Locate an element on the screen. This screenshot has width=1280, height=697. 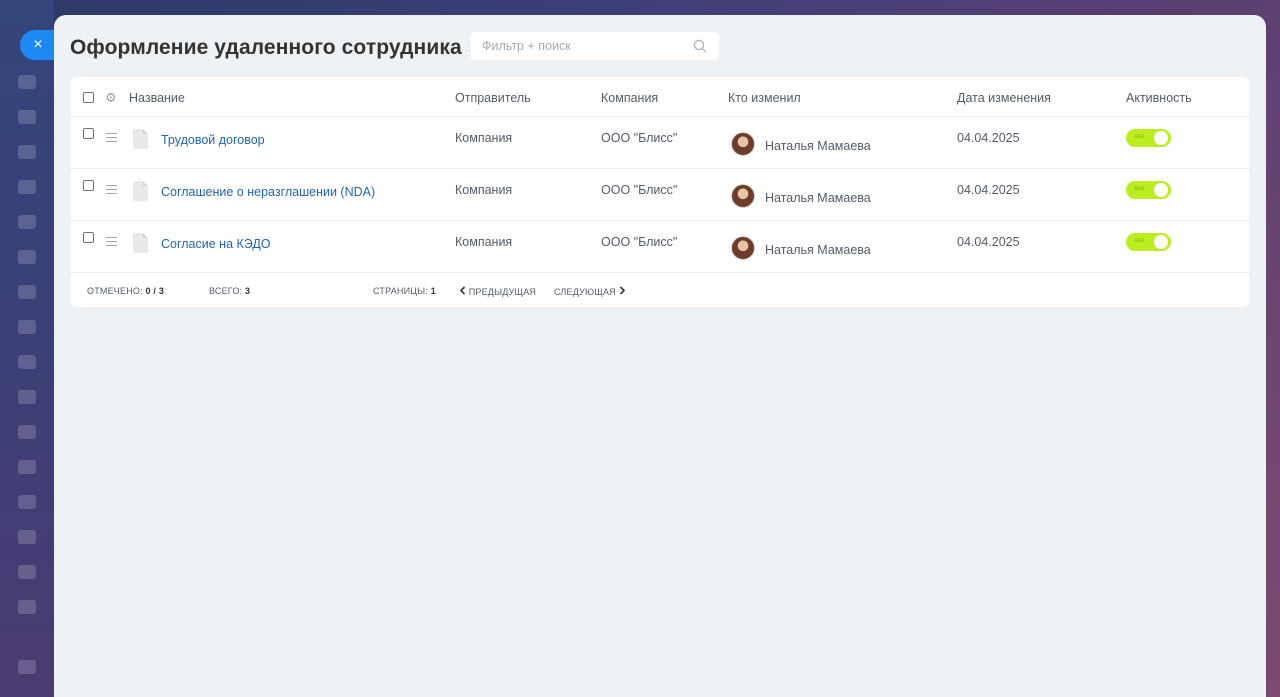
total-count: Всего: 3 is located at coordinates (229, 291).